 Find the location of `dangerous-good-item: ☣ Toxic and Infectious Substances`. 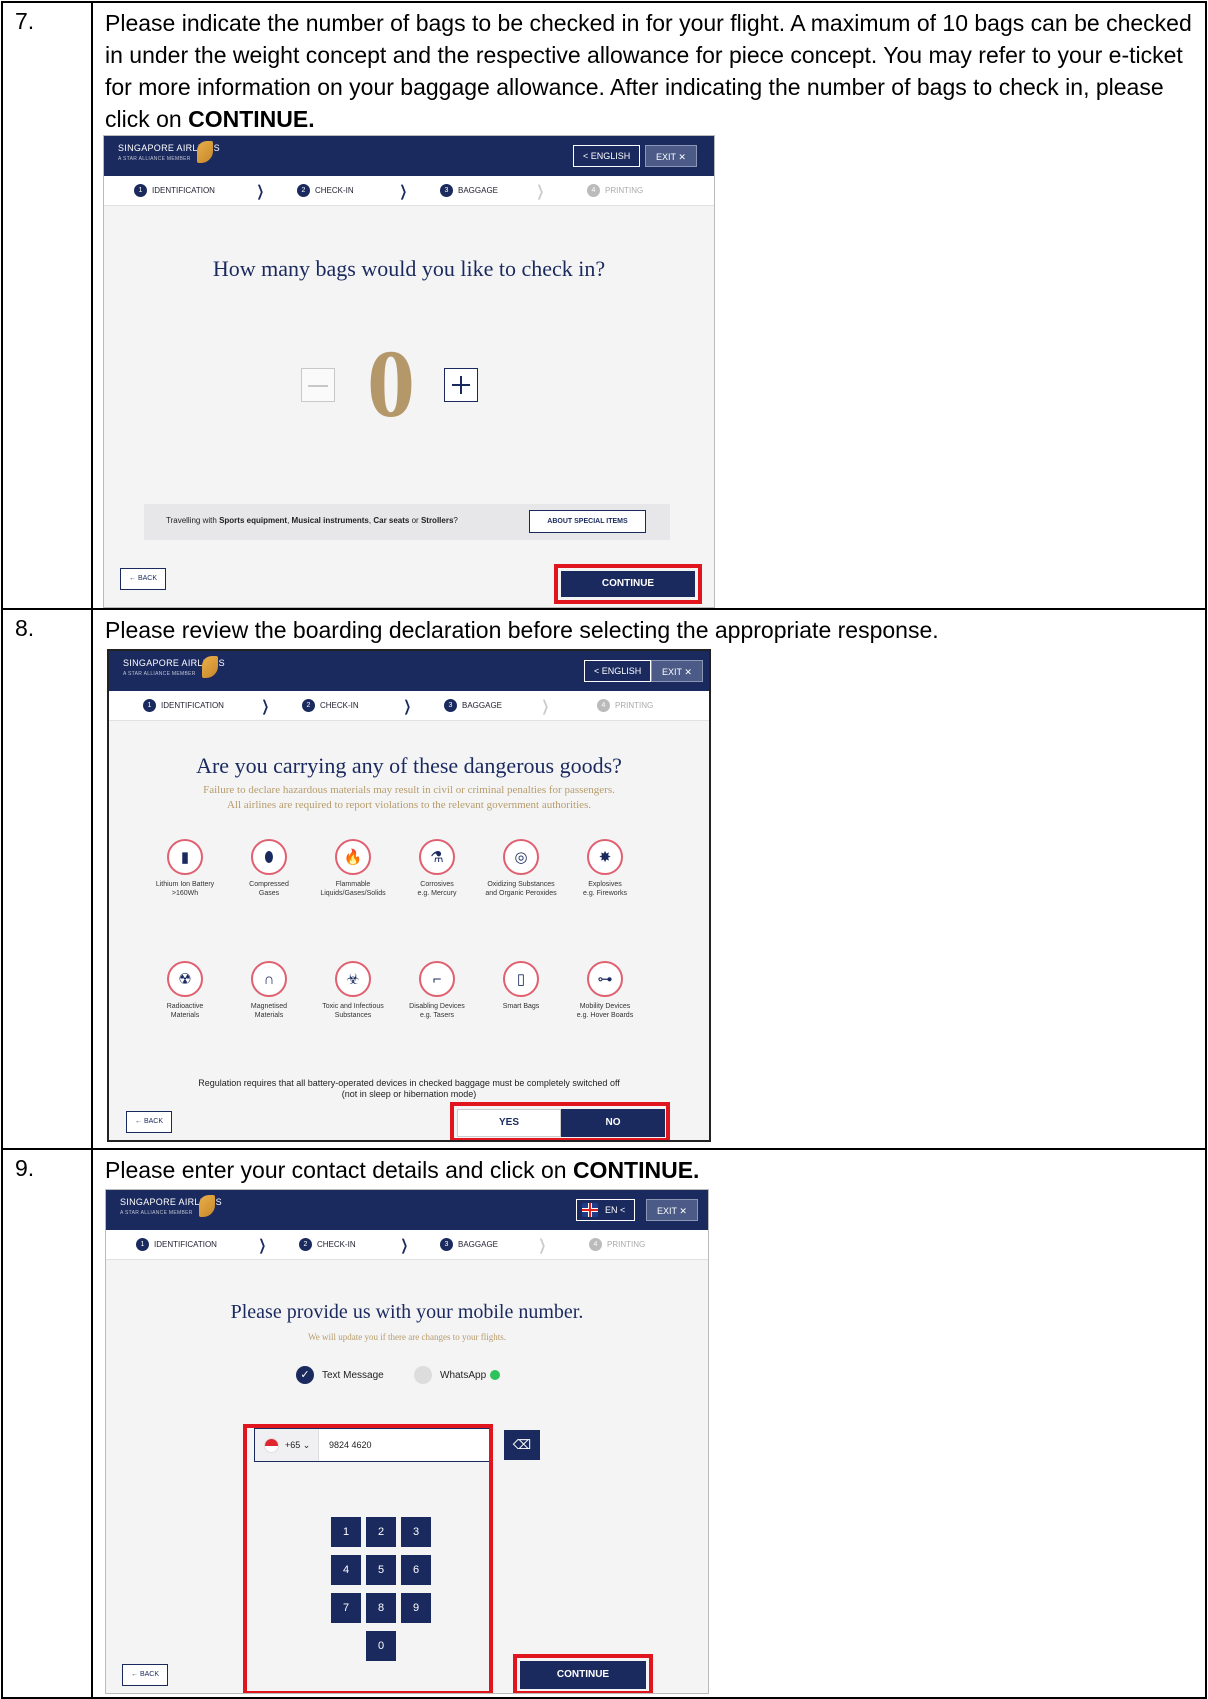

dangerous-good-item: ☣ Toxic and Infectious Substances is located at coordinates (353, 990).